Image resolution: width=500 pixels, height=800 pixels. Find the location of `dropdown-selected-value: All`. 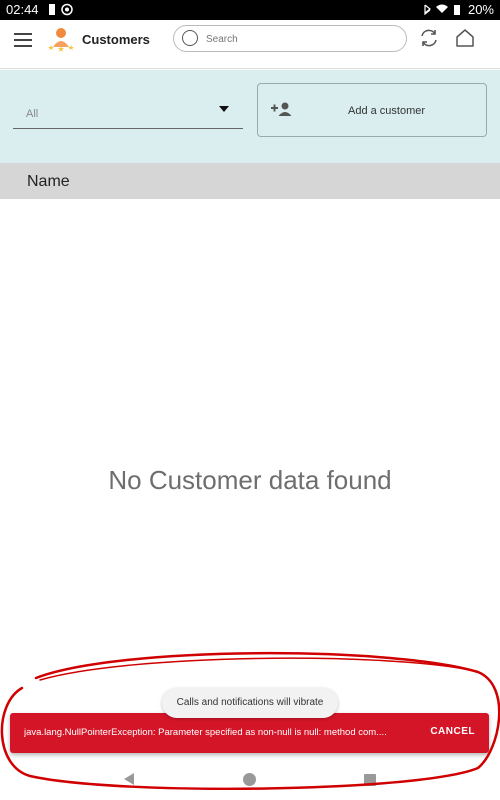

dropdown-selected-value: All is located at coordinates (32, 114).